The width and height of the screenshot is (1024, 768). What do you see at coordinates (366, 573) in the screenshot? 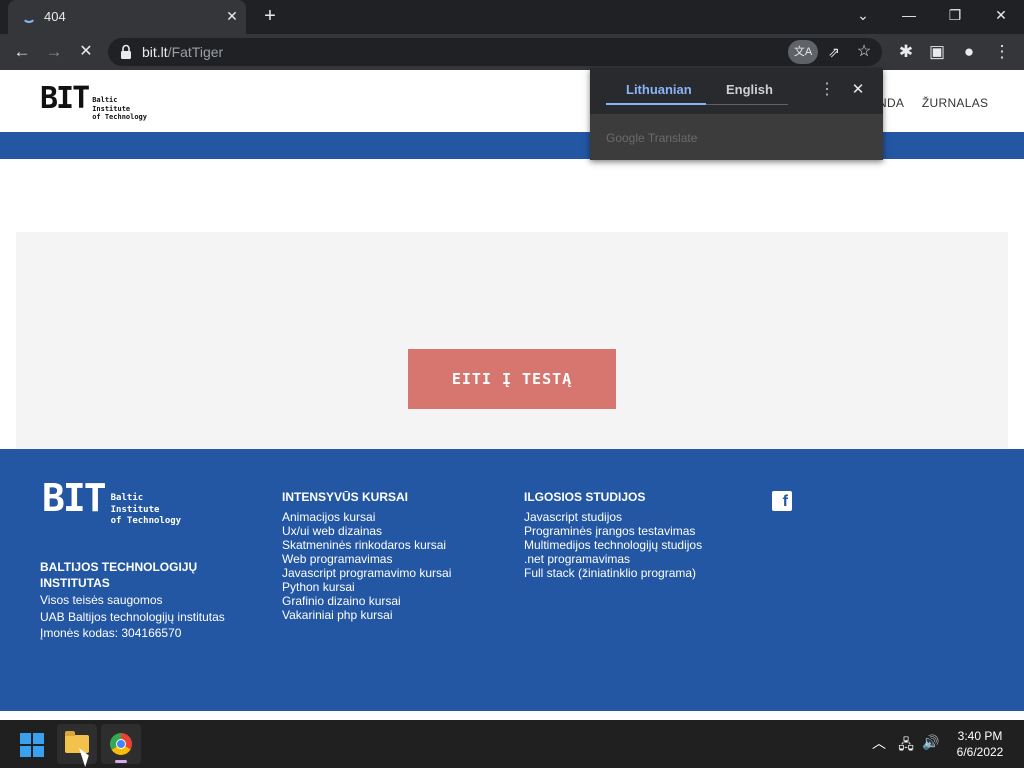
I see `footer-link: Javascript programavimo kursai` at bounding box center [366, 573].